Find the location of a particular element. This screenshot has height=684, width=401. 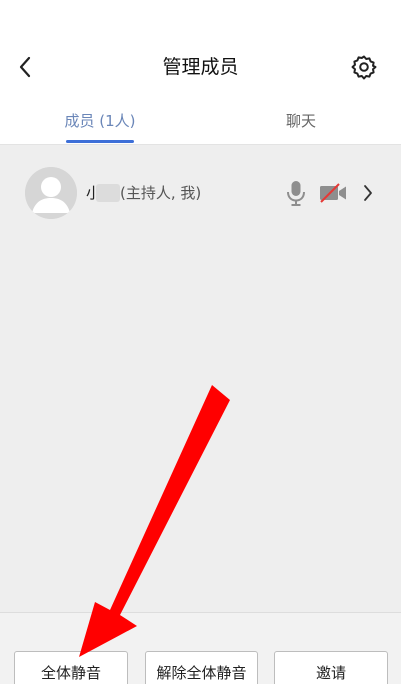

redacted-name-patch is located at coordinates (108, 193).